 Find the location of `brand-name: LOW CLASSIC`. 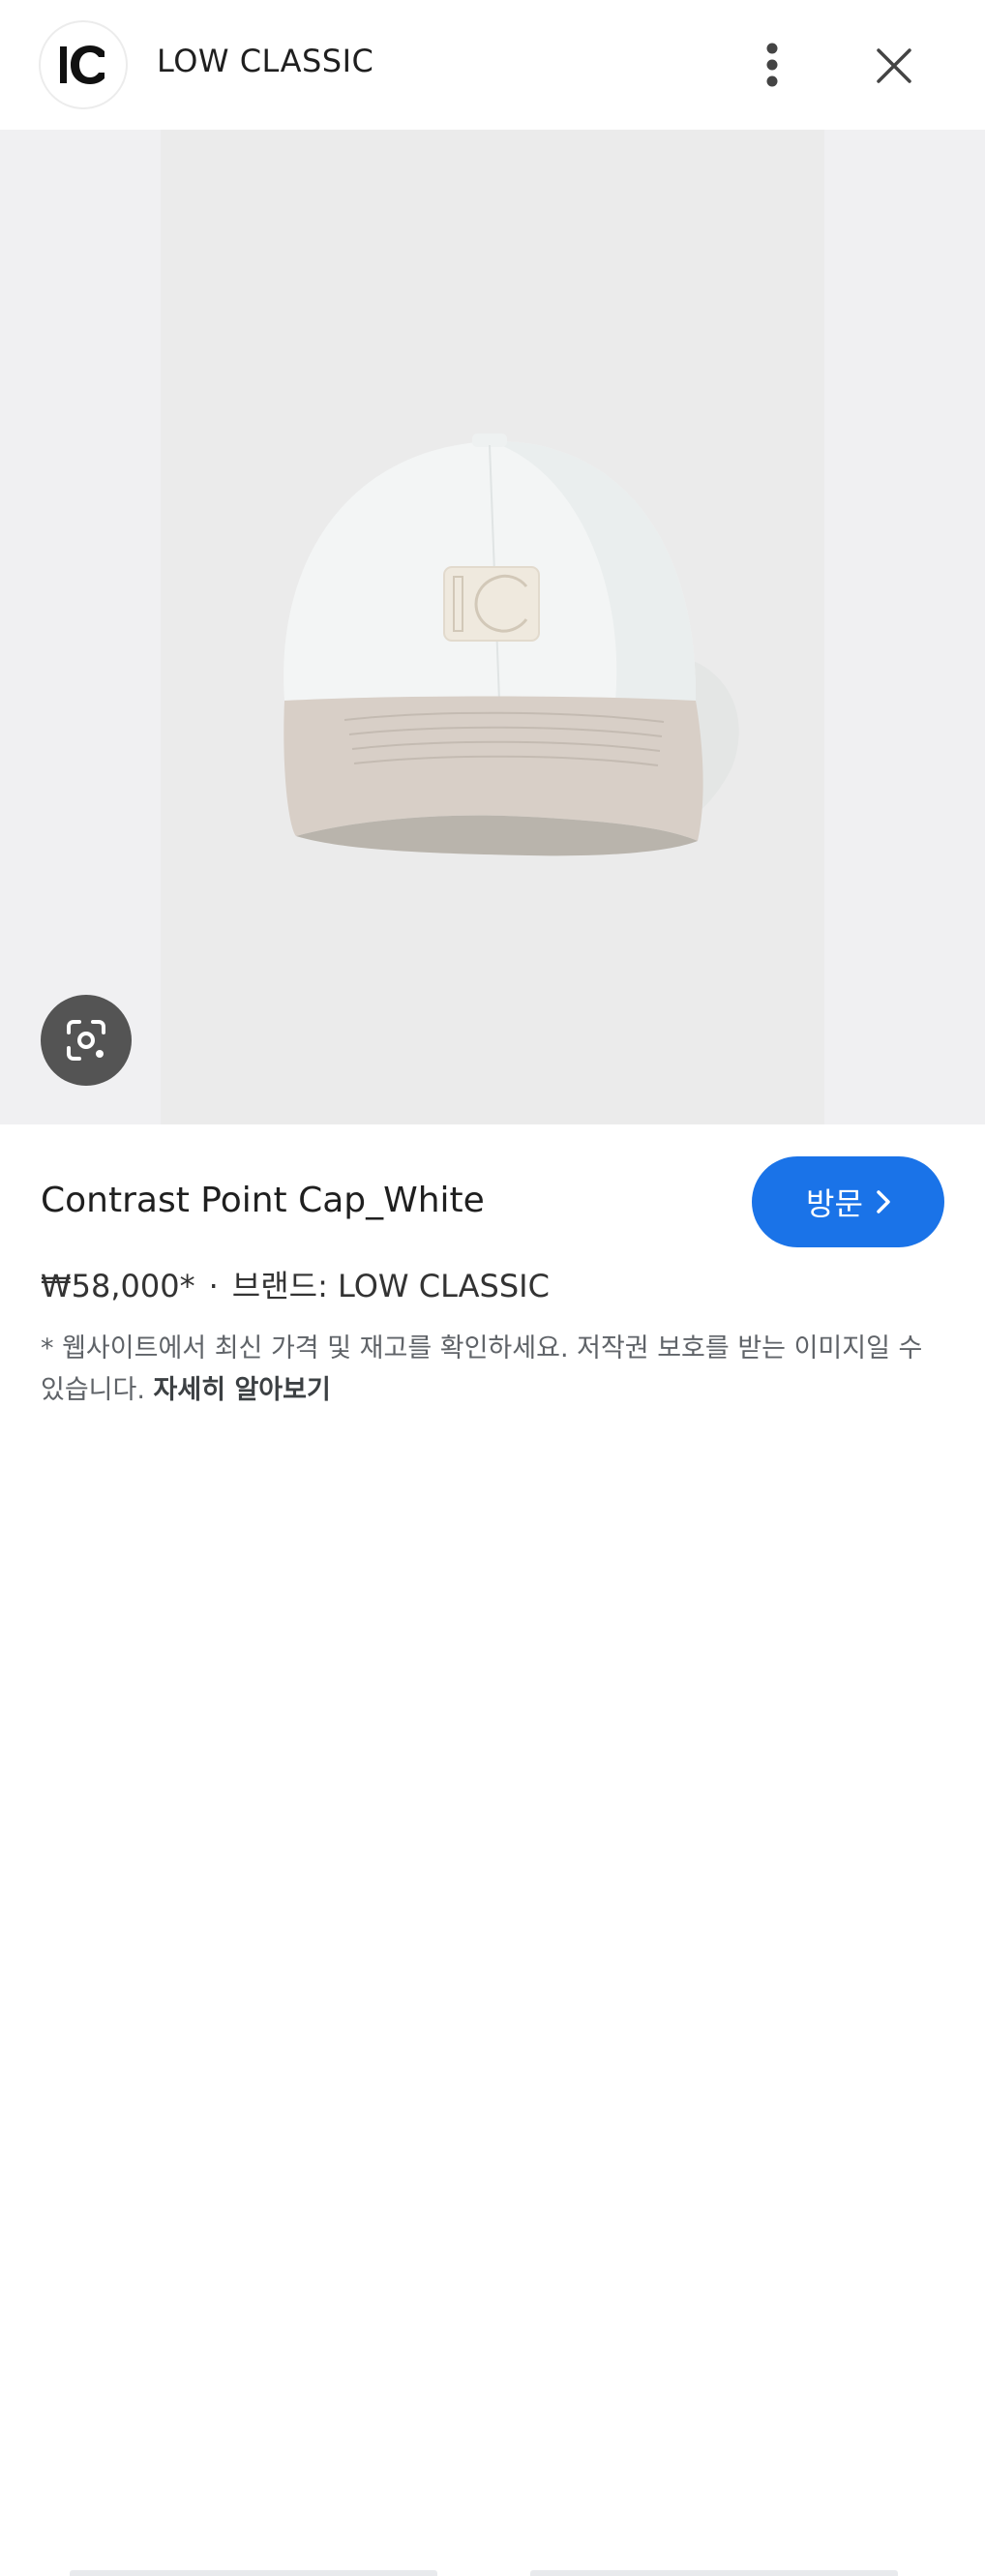

brand-name: LOW CLASSIC is located at coordinates (265, 61).